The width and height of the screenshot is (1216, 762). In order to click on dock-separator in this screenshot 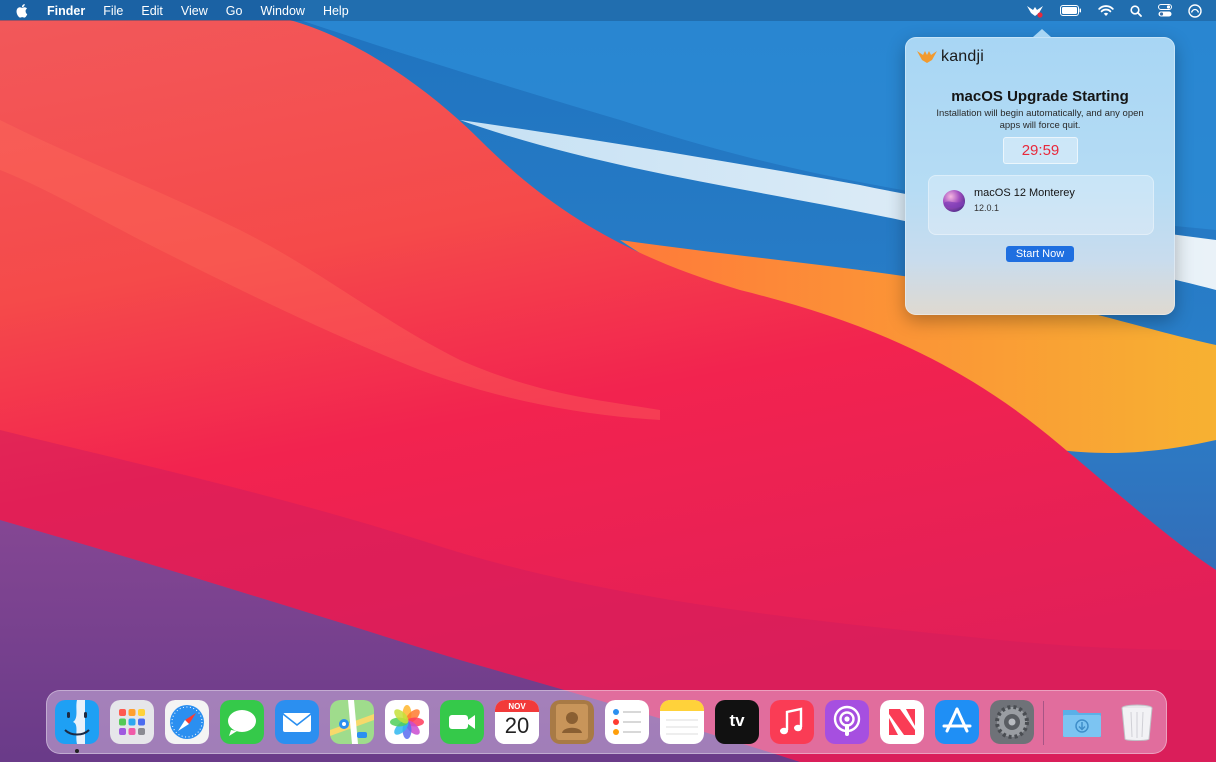, I will do `click(1043, 723)`.